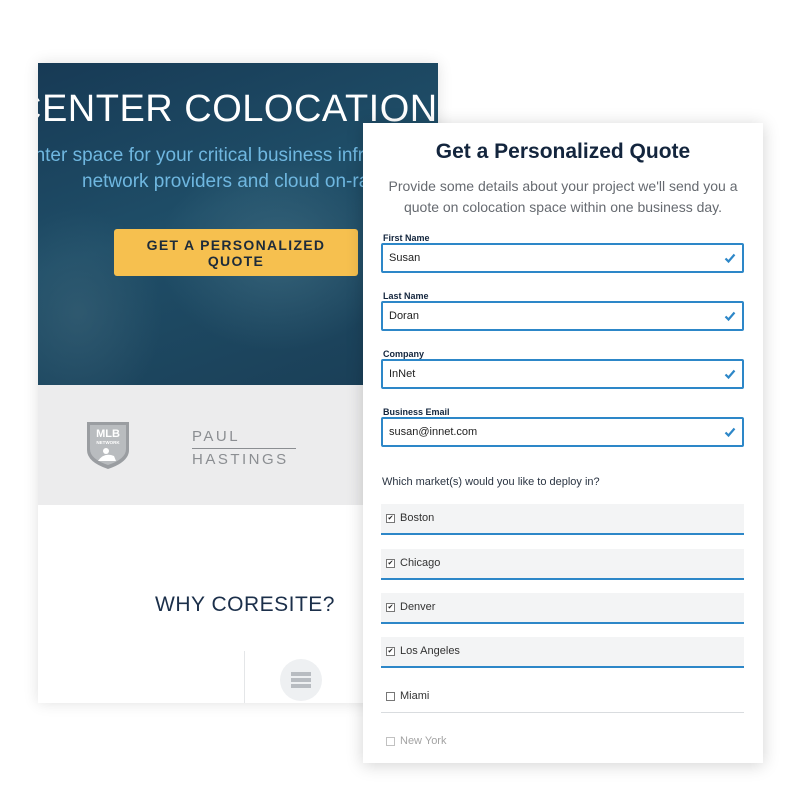  What do you see at coordinates (562, 564) in the screenshot?
I see `market-option-chicago: ✔ Chicago` at bounding box center [562, 564].